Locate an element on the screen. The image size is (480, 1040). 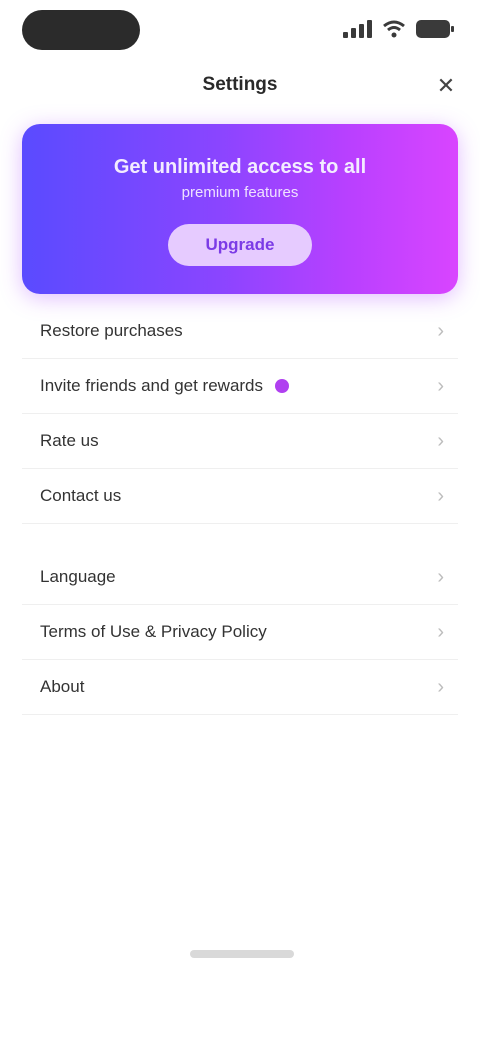
home-indicator is located at coordinates (242, 954).